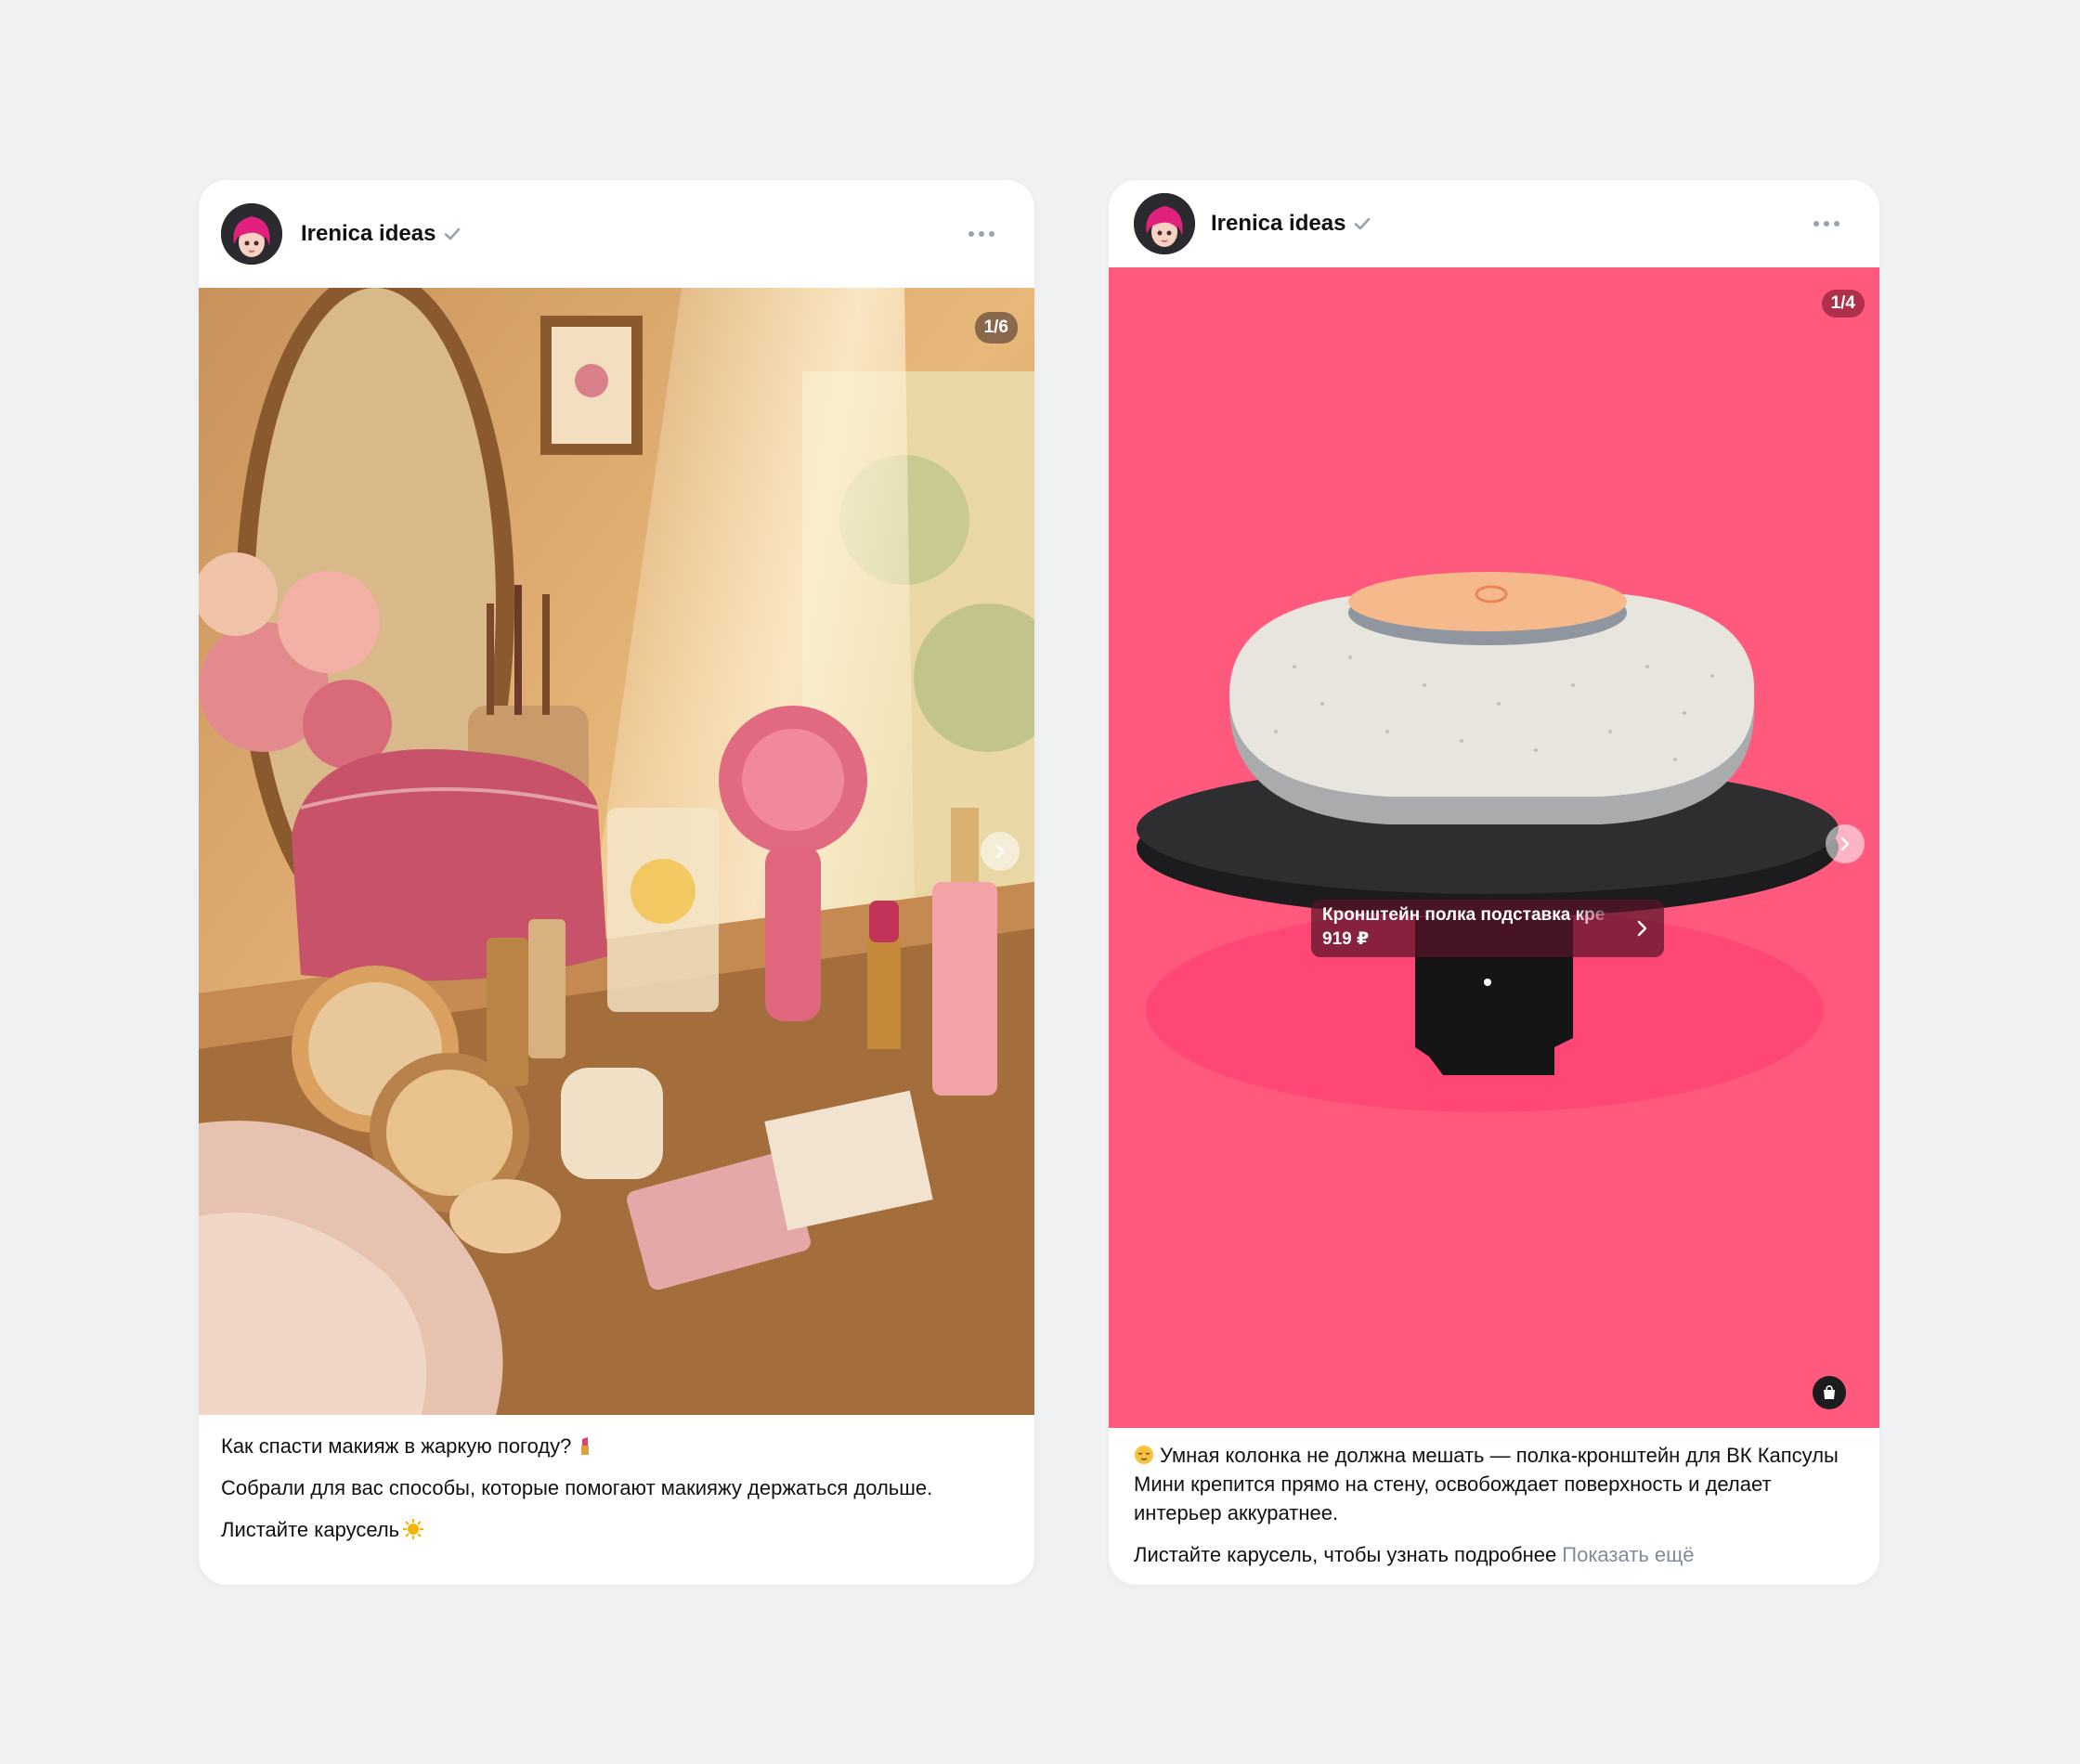  I want to click on carousel-counter: 1/4, so click(1843, 304).